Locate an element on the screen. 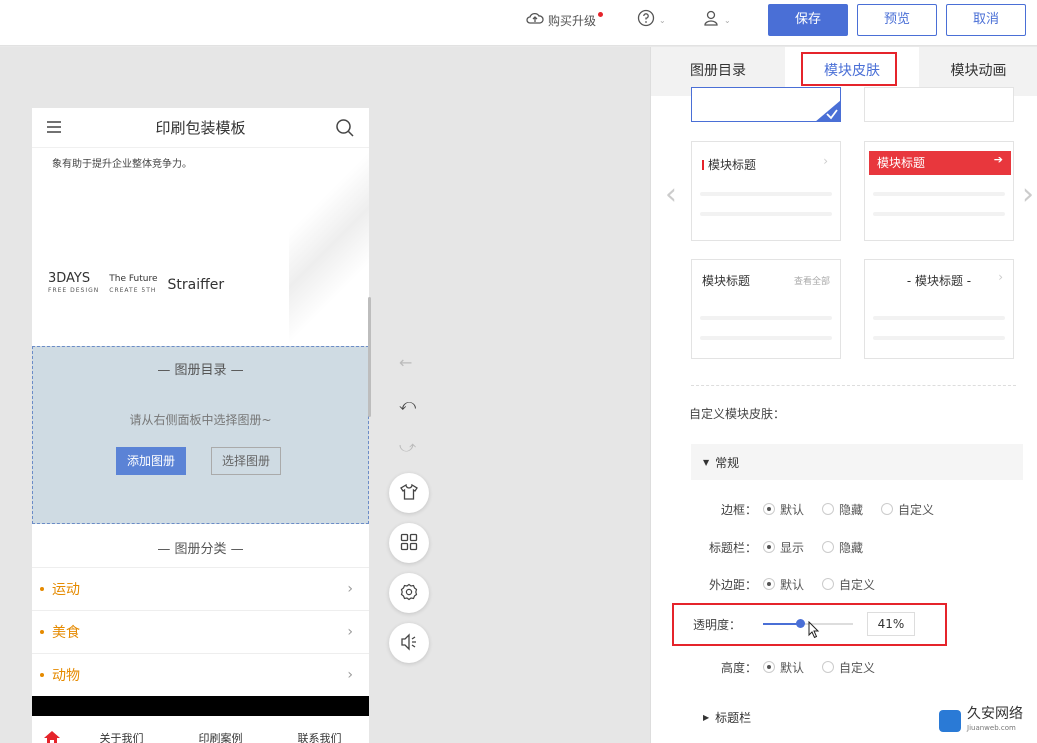  custom-skin-label: 自定义模块皮肤： is located at coordinates (737, 414).